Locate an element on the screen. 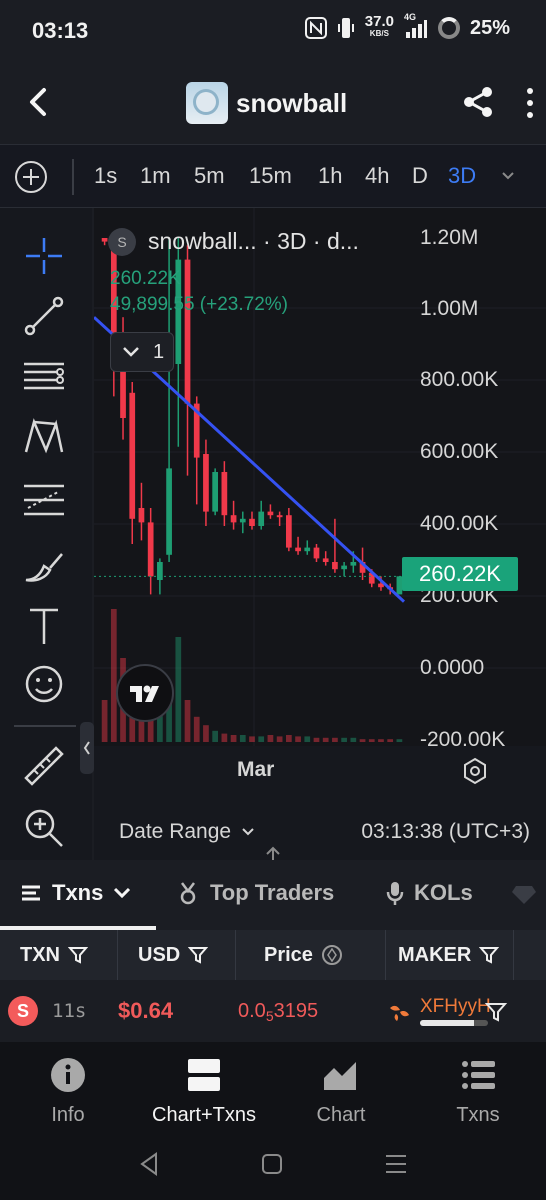 The width and height of the screenshot is (546, 1200). microphone-icon is located at coordinates (395, 893).